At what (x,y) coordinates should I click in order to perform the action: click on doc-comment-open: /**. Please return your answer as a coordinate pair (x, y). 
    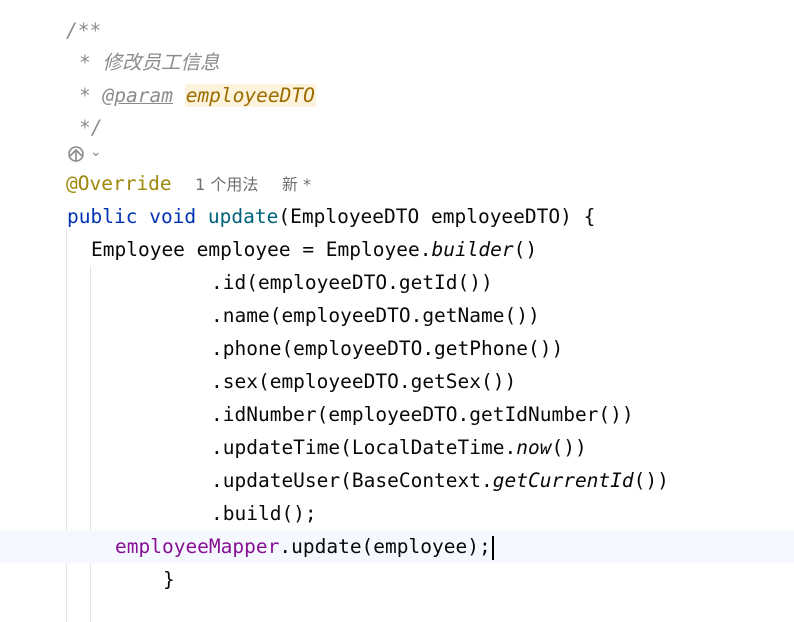
    Looking at the image, I should click on (84, 30).